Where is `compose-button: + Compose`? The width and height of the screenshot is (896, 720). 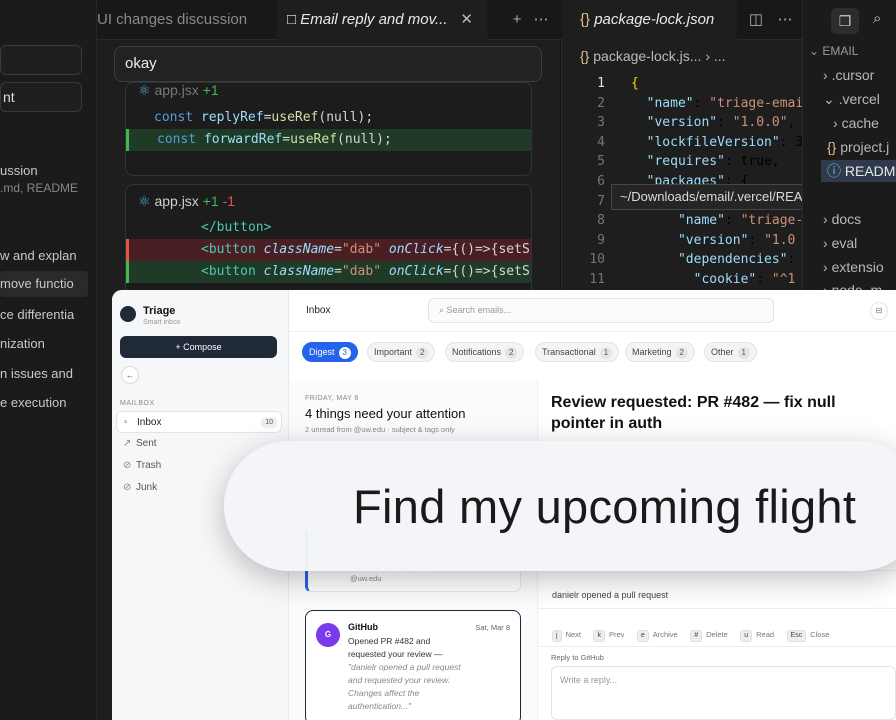
compose-button: + Compose is located at coordinates (198, 347).